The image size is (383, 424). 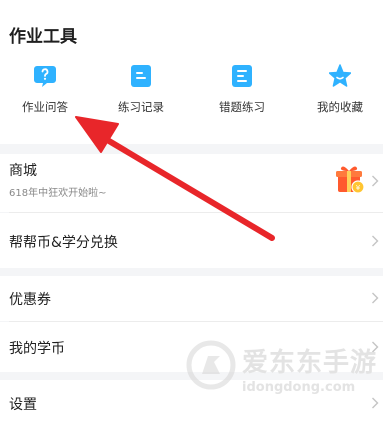 I want to click on tool-label: 作业问答, so click(x=45, y=107).